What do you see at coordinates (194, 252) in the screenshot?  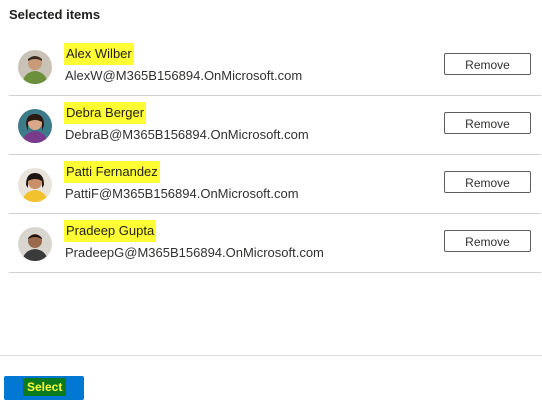 I see `user-email: PradeepG@M365B156894.OnMicrosoft.com` at bounding box center [194, 252].